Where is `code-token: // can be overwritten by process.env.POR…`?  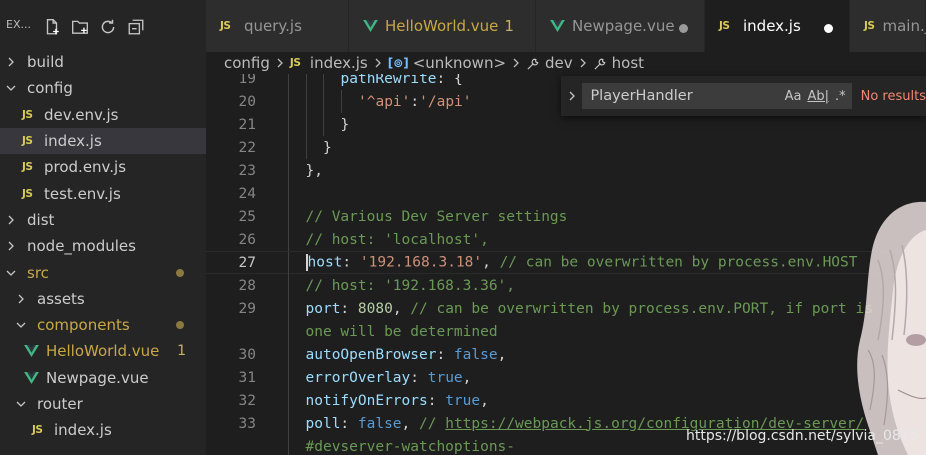
code-token: // can be overwritten by process.env.POR… is located at coordinates (641, 308).